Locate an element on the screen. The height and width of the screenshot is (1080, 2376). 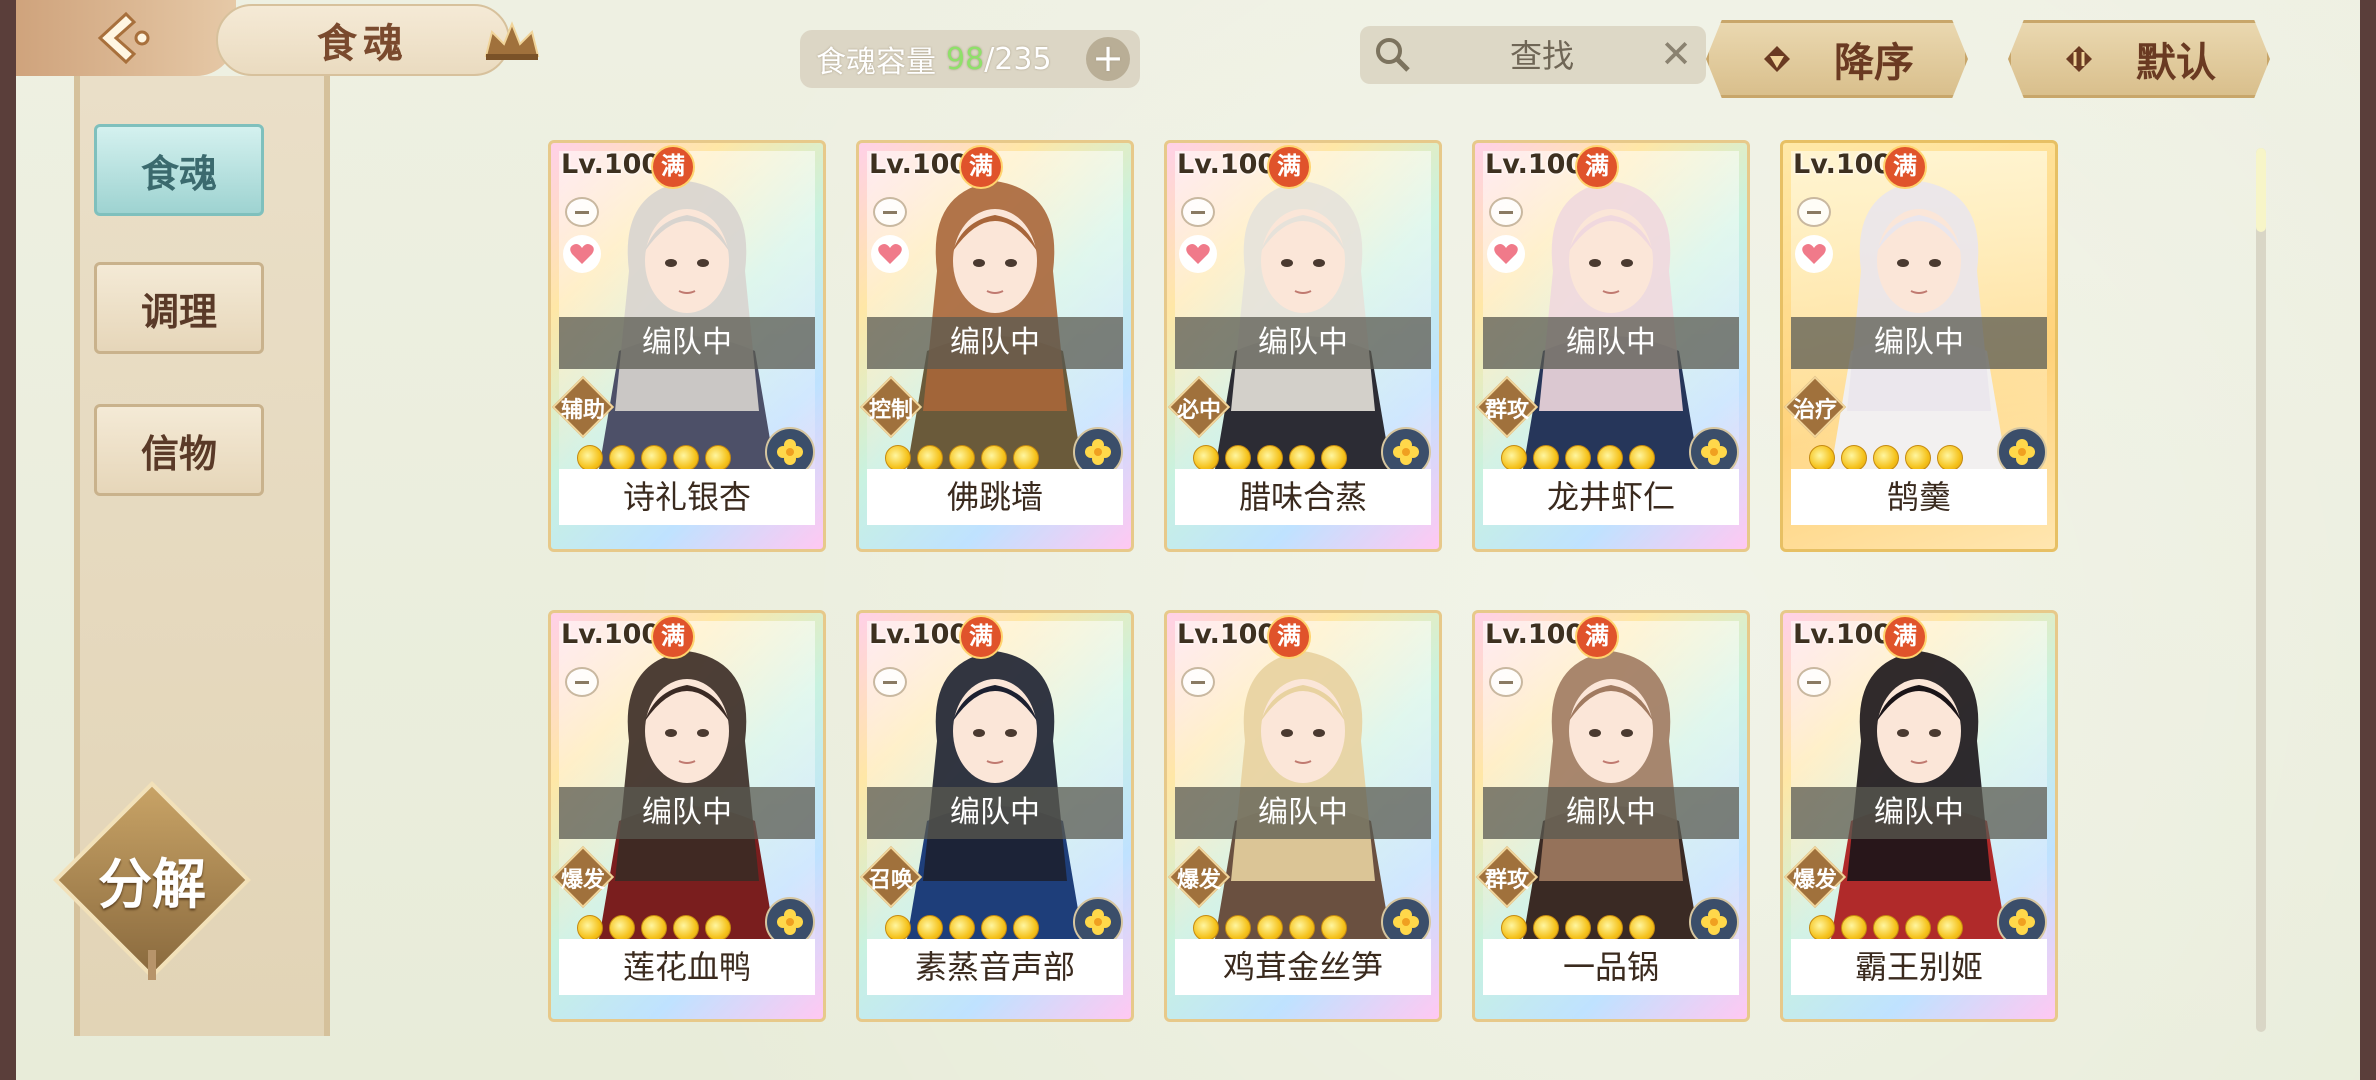
expand-capacity-button: + is located at coordinates (1108, 59).